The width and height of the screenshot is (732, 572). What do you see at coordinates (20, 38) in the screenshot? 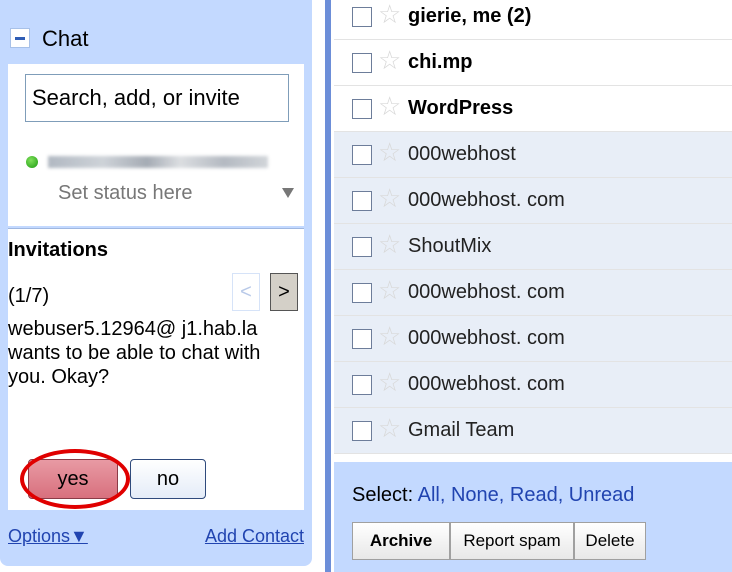
I see `collapse-icon` at bounding box center [20, 38].